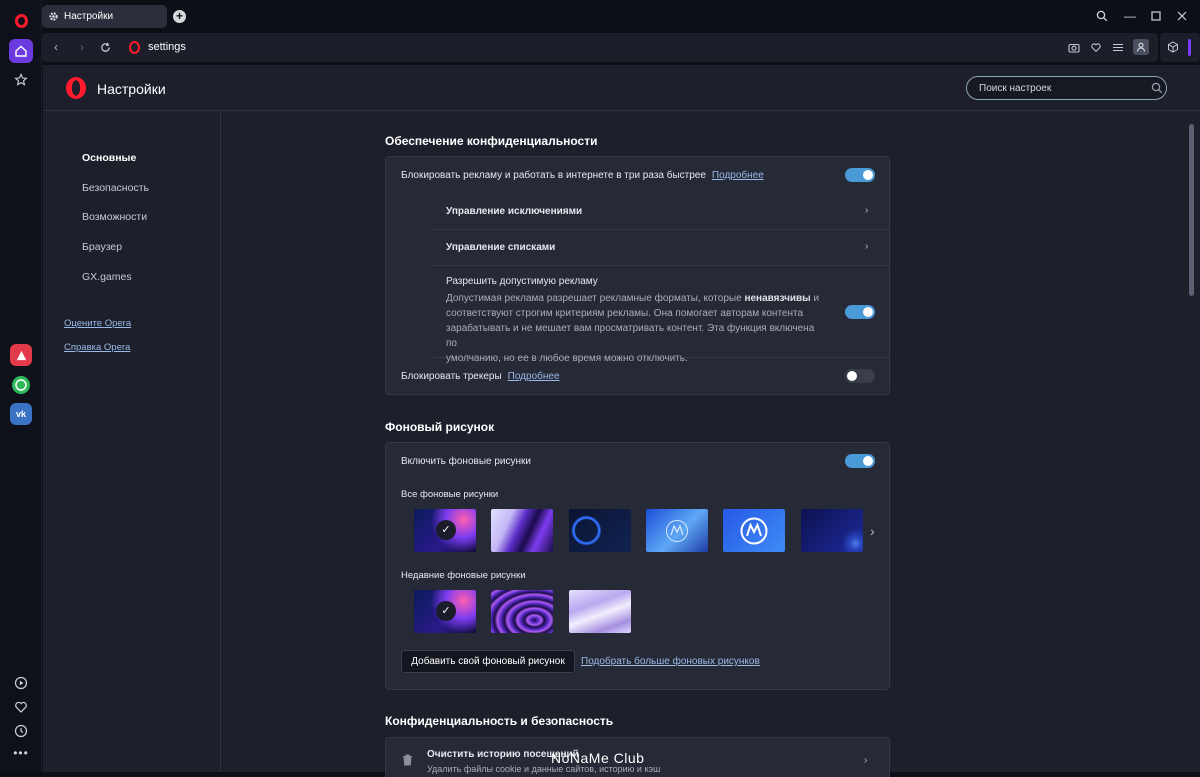 Image resolution: width=1200 pixels, height=777 pixels. What do you see at coordinates (501, 247) in the screenshot?
I see `manage-lists-label: Управление списками` at bounding box center [501, 247].